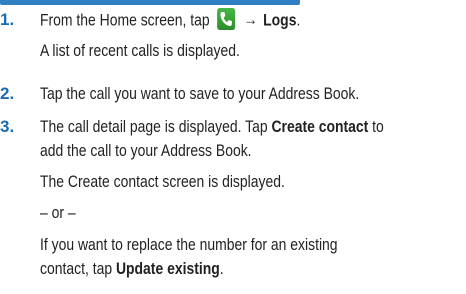  I want to click on step-3-line-6: contact, tap Update existing., so click(132, 269).